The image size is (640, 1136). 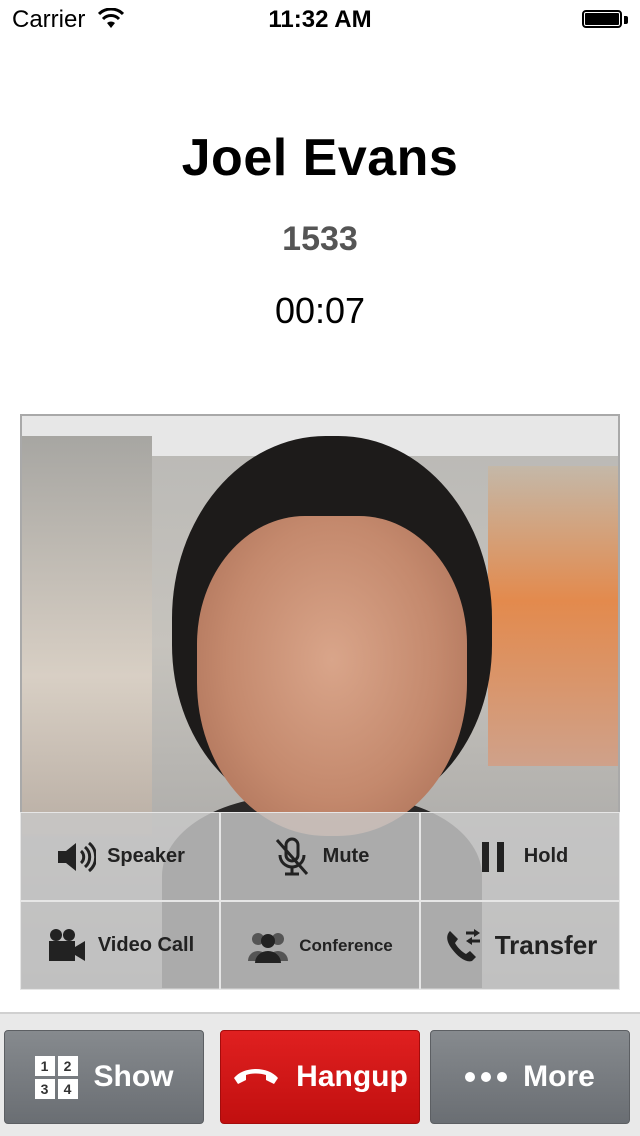 I want to click on clock: 11:32 AM, so click(x=320, y=19).